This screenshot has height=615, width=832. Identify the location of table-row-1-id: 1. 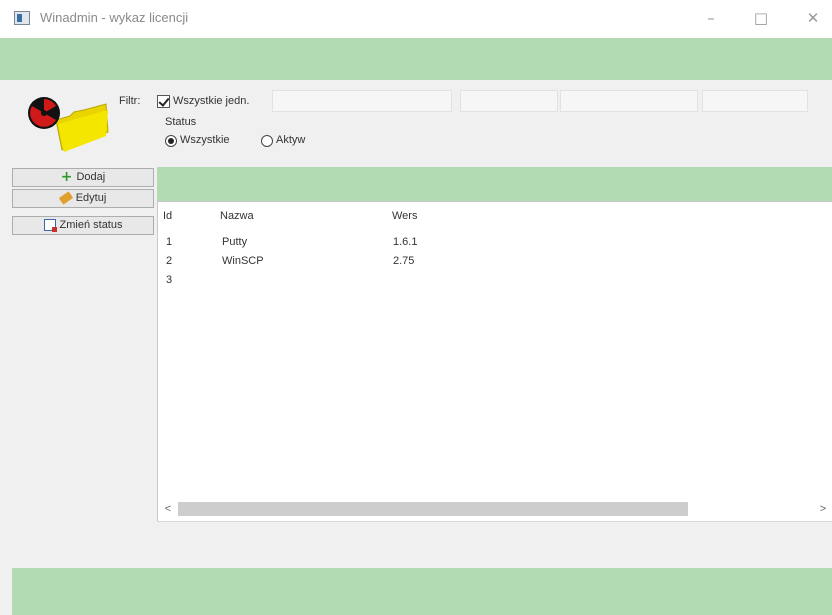
(169, 242).